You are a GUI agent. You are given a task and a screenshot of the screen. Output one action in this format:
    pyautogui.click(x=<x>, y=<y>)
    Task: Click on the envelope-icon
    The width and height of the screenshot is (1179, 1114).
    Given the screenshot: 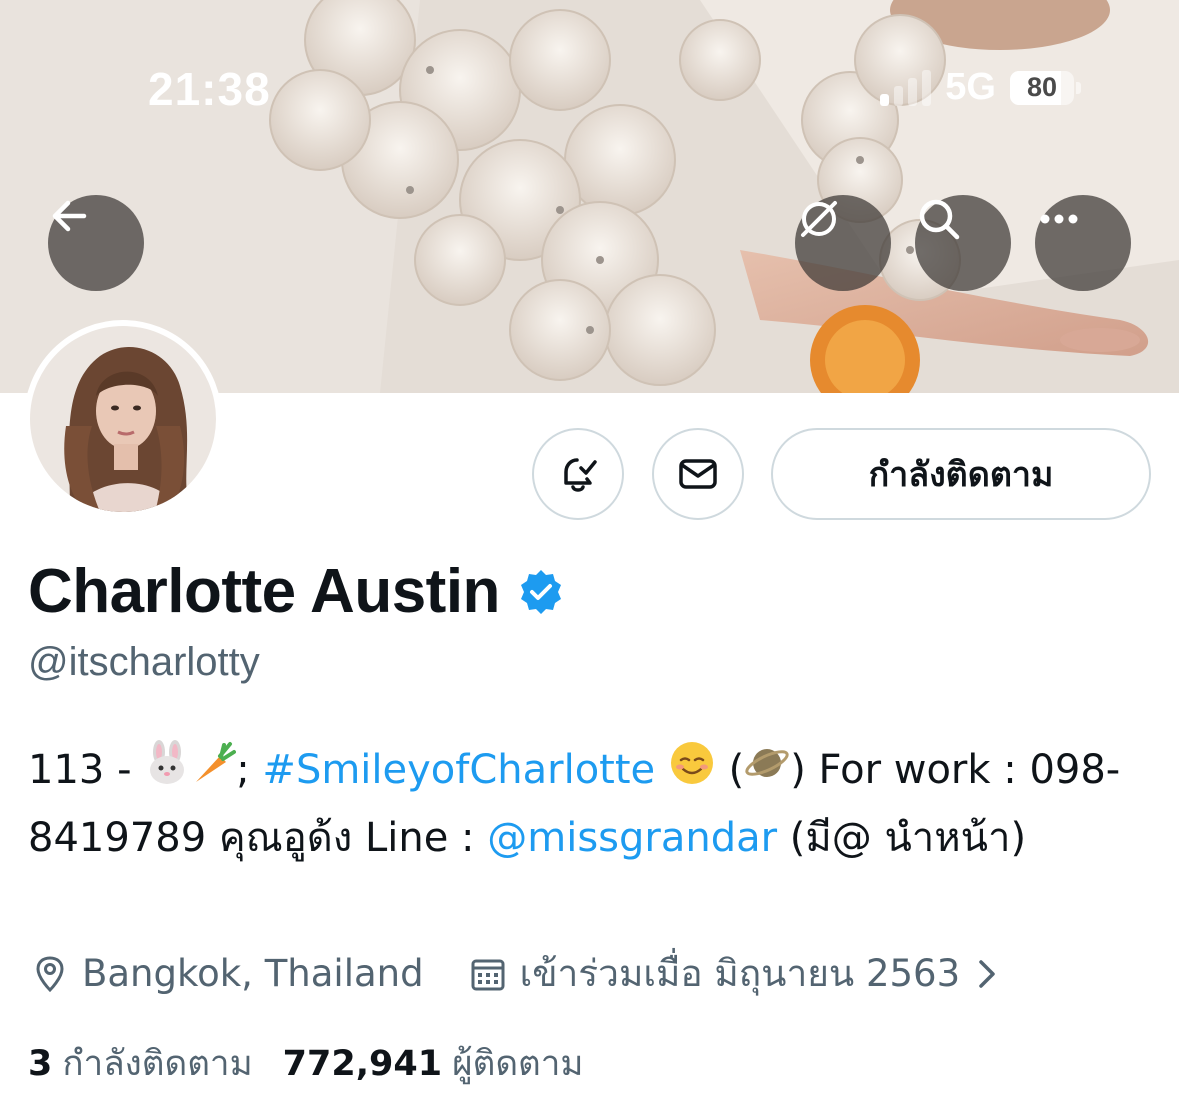 What is the action you would take?
    pyautogui.click(x=698, y=474)
    